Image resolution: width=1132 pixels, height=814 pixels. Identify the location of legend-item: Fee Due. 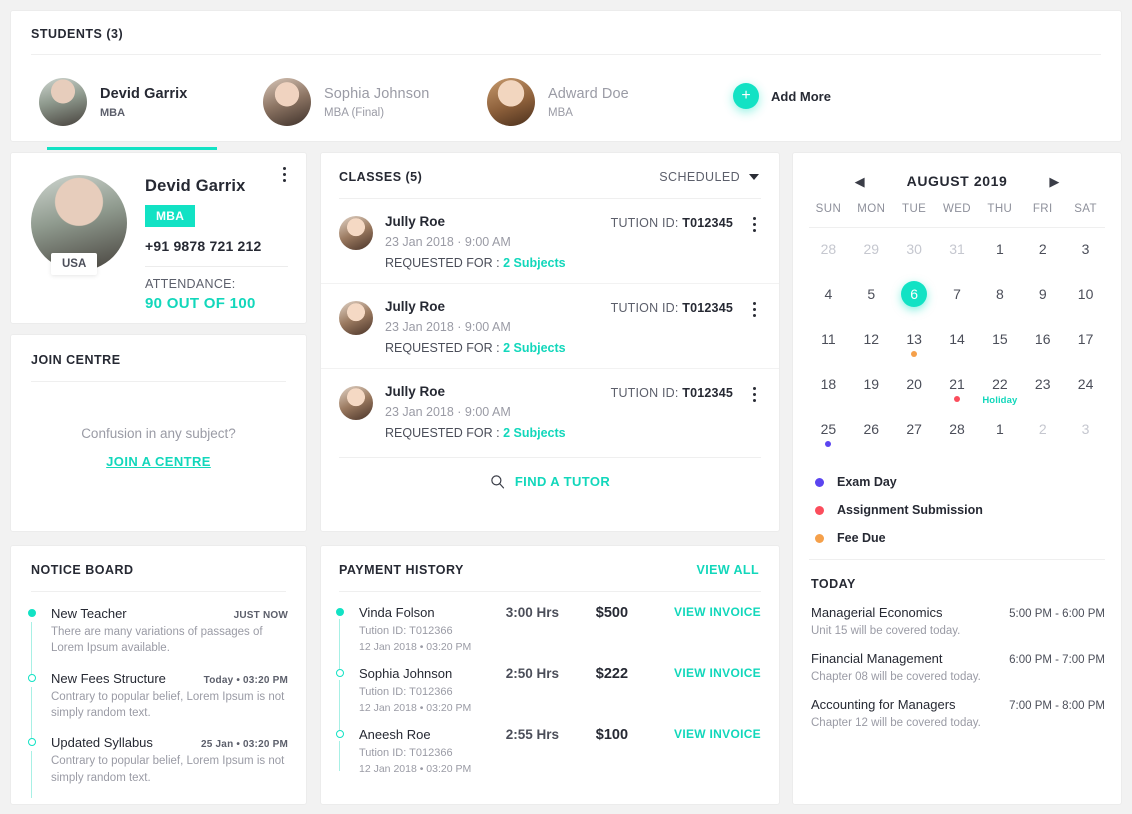
(968, 538).